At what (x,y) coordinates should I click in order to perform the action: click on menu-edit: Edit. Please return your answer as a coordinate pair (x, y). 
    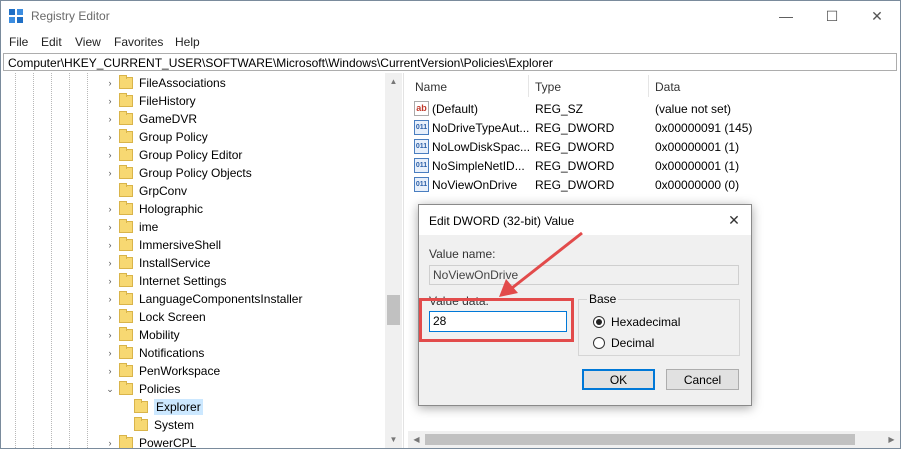
    Looking at the image, I should click on (51, 42).